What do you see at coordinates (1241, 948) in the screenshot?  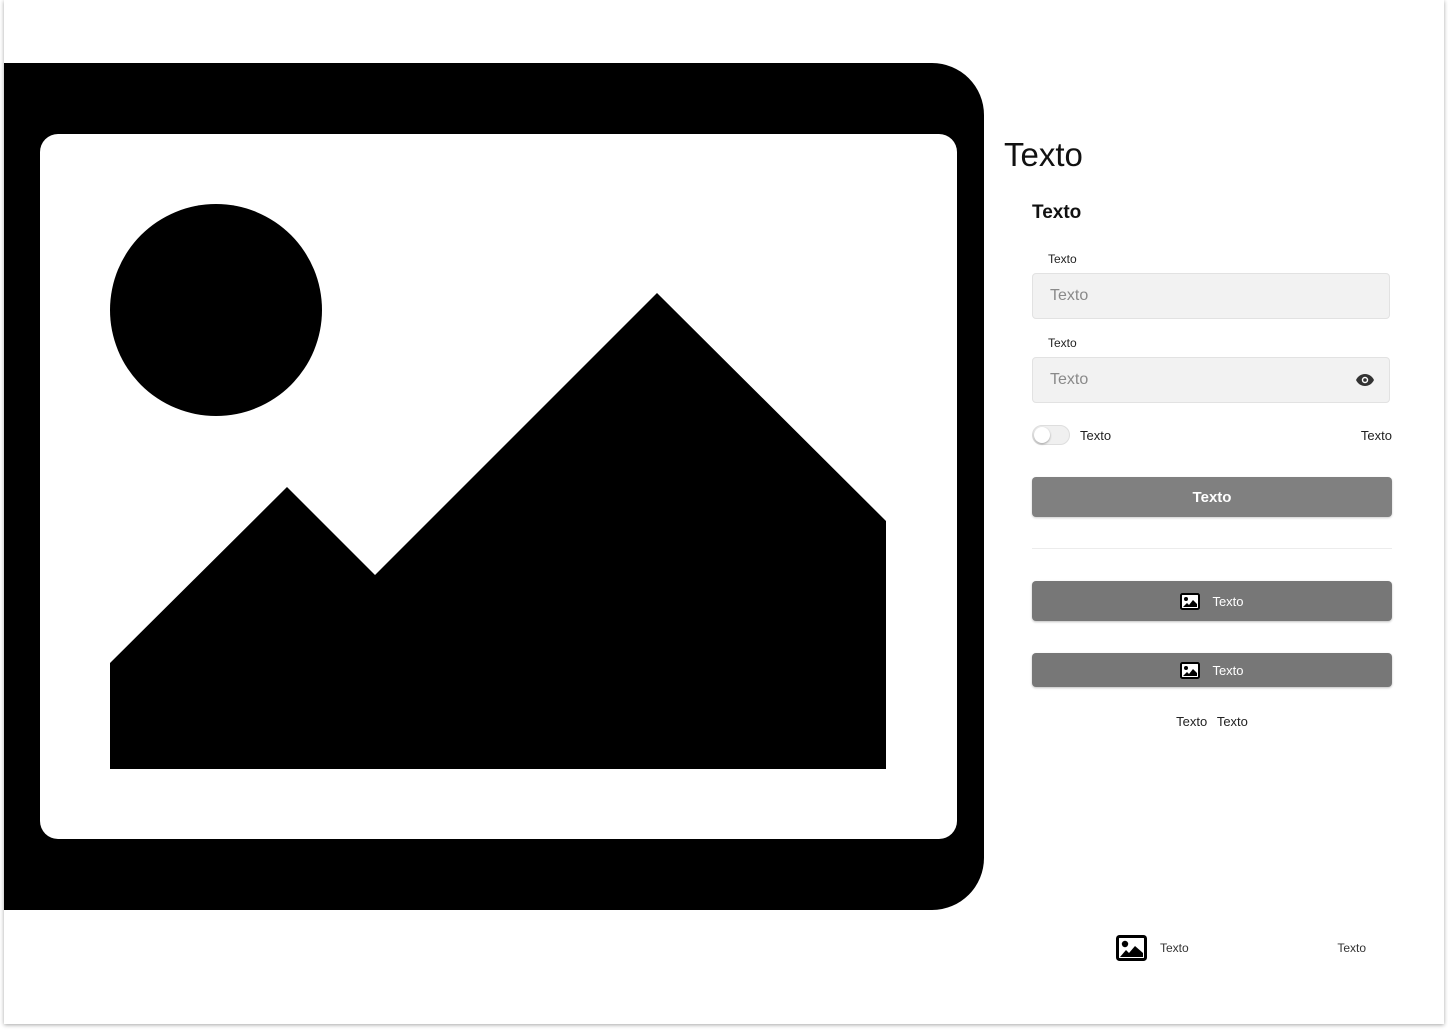 I see `footer: Texto Texto` at bounding box center [1241, 948].